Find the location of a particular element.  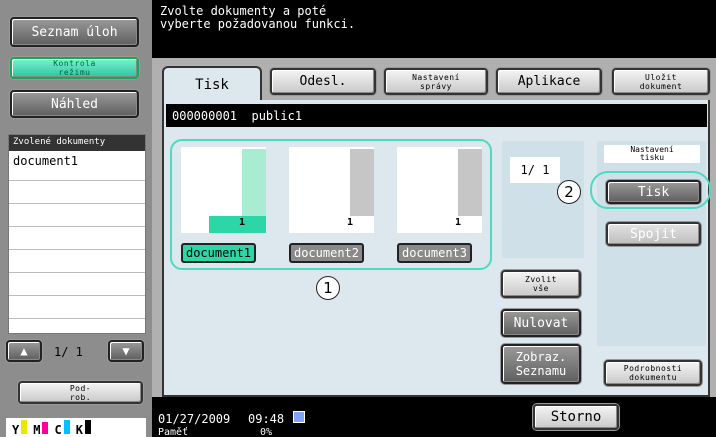

box-name: public1 is located at coordinates (277, 116).